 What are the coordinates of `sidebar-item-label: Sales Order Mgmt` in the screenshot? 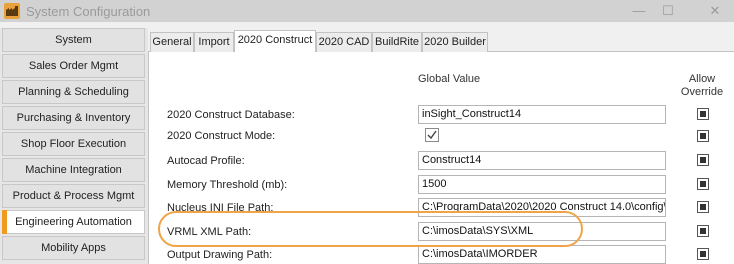 It's located at (73, 66).